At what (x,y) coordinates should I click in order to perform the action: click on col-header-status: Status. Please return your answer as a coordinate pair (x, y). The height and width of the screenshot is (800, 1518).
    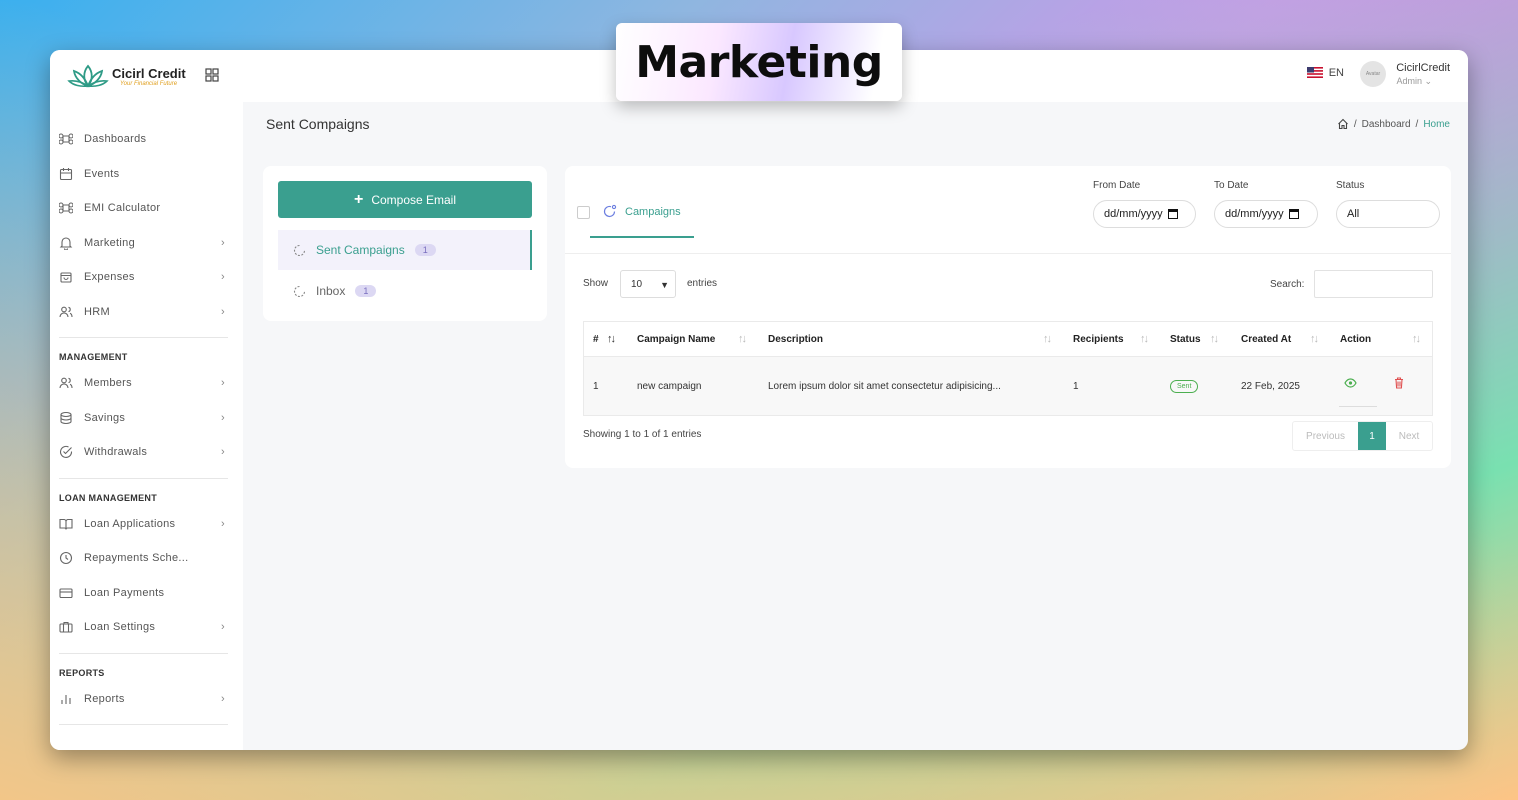
    Looking at the image, I should click on (1185, 339).